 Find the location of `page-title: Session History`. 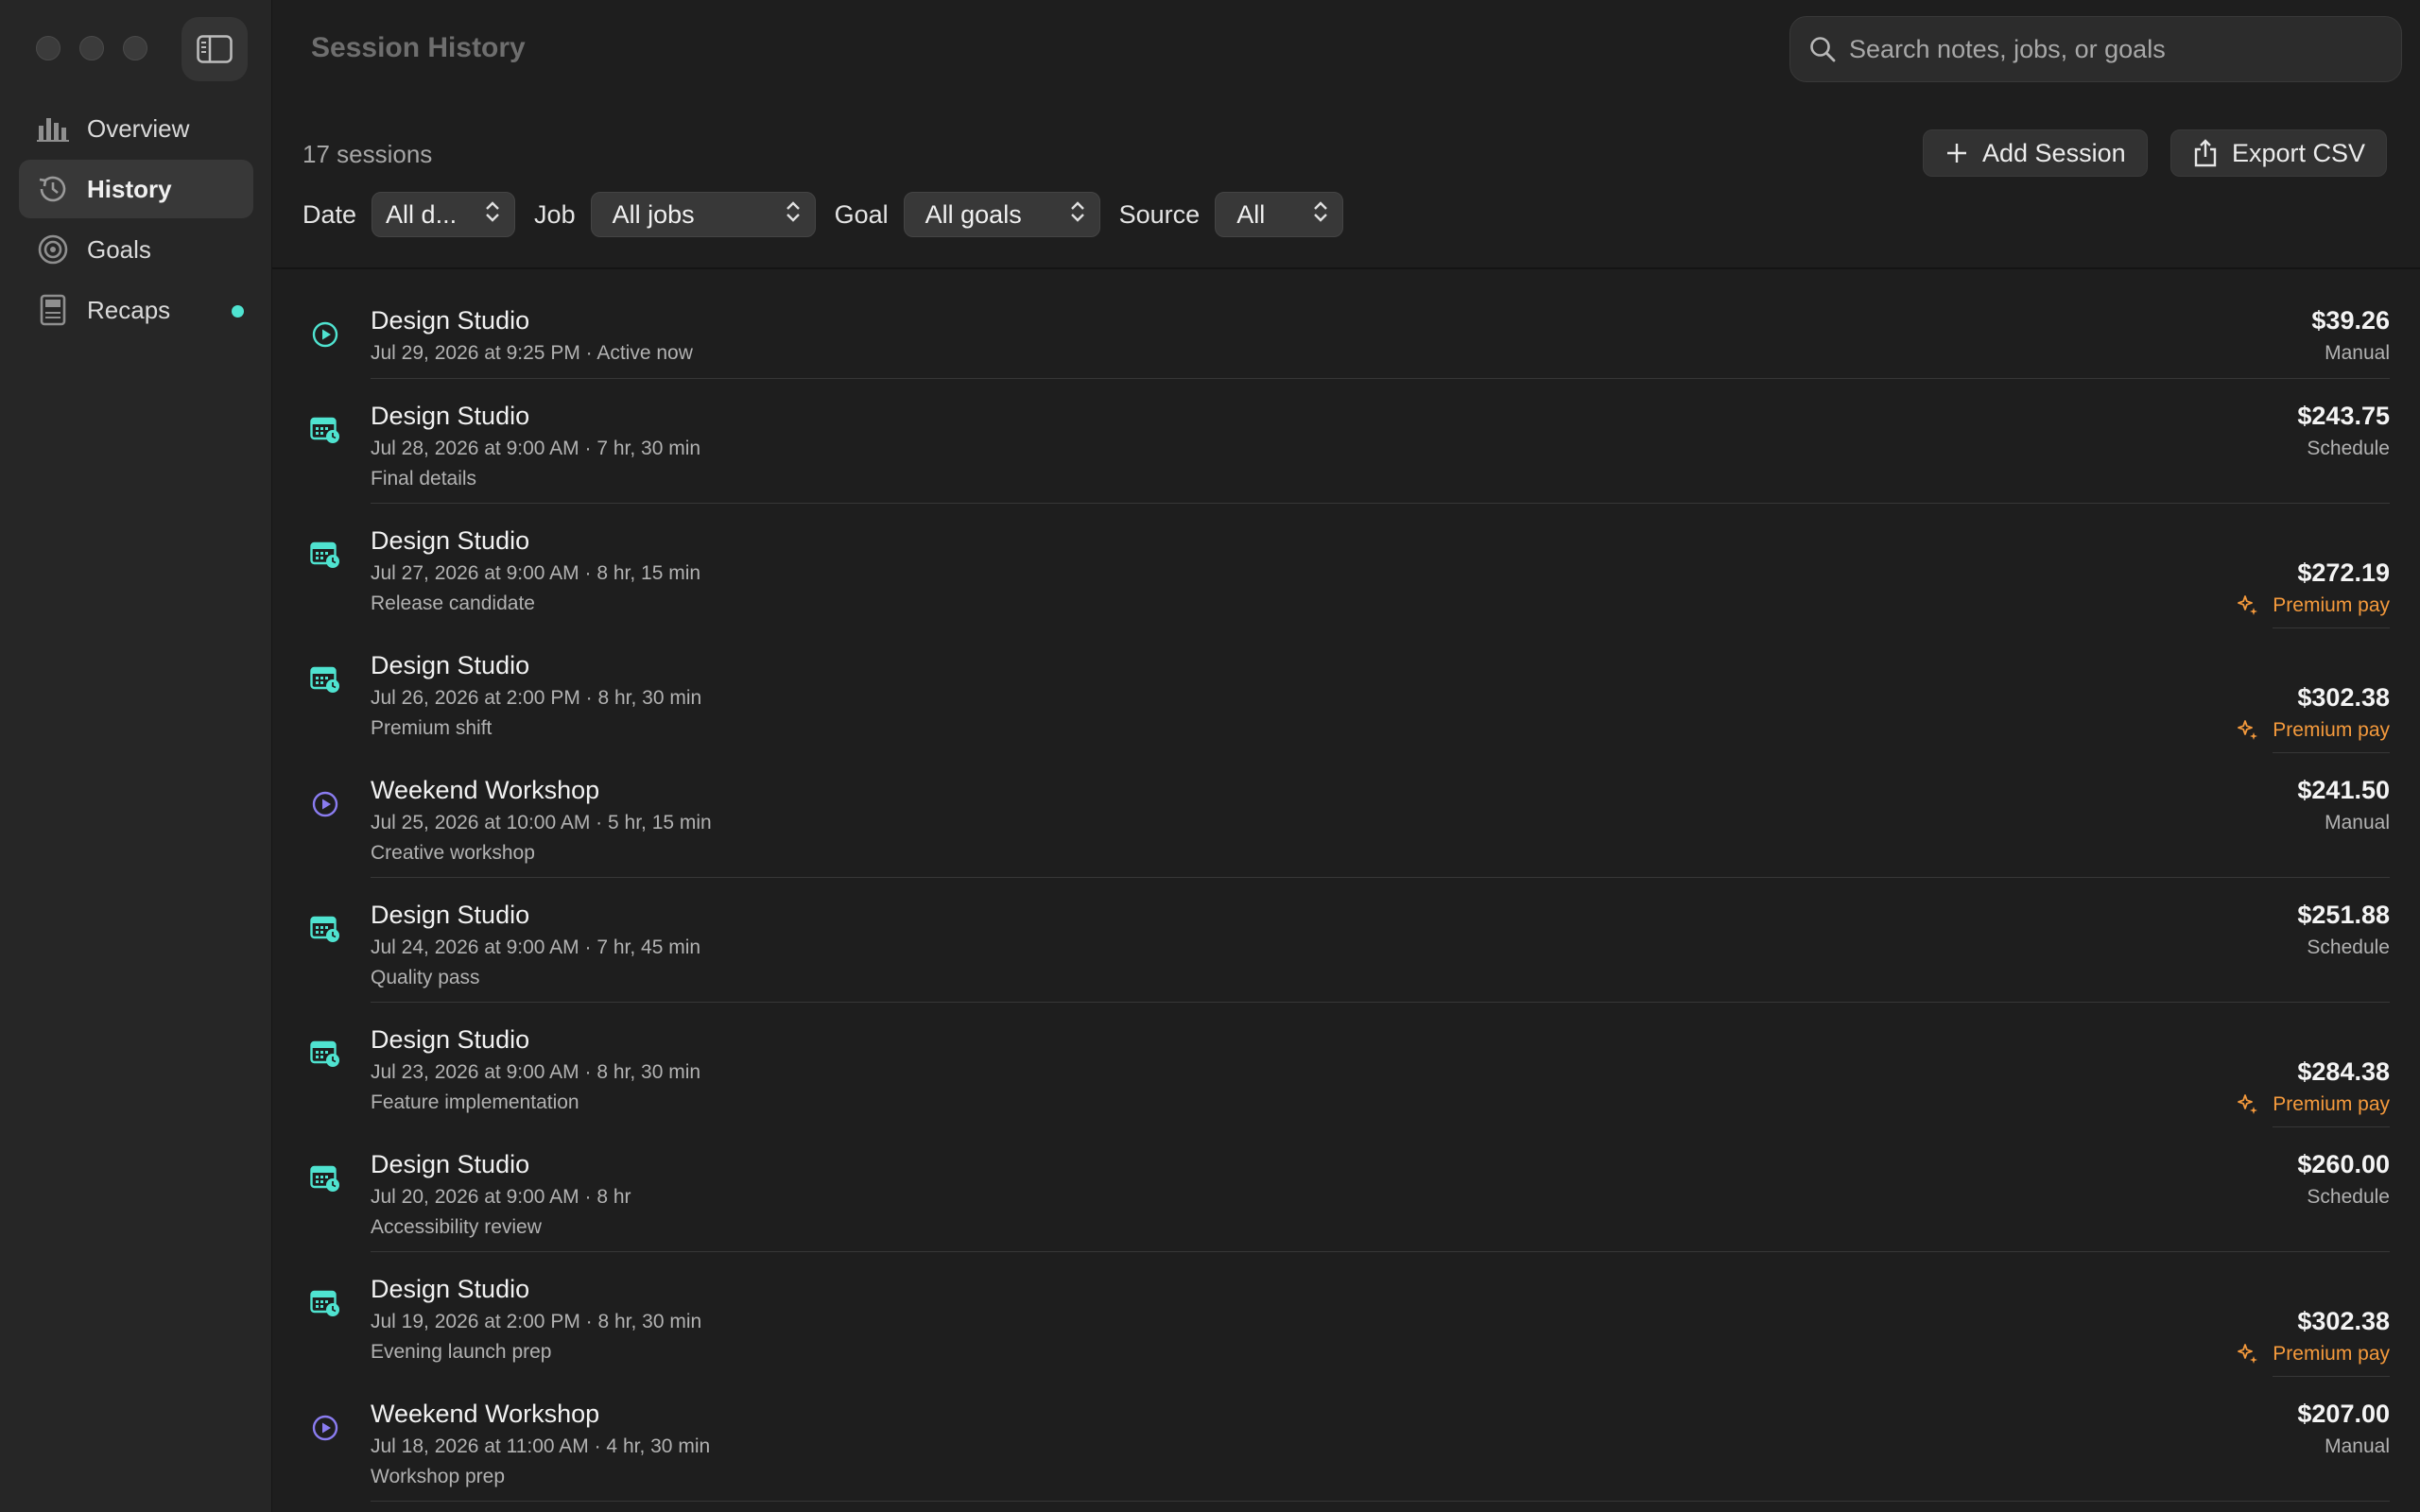

page-title: Session History is located at coordinates (418, 47).